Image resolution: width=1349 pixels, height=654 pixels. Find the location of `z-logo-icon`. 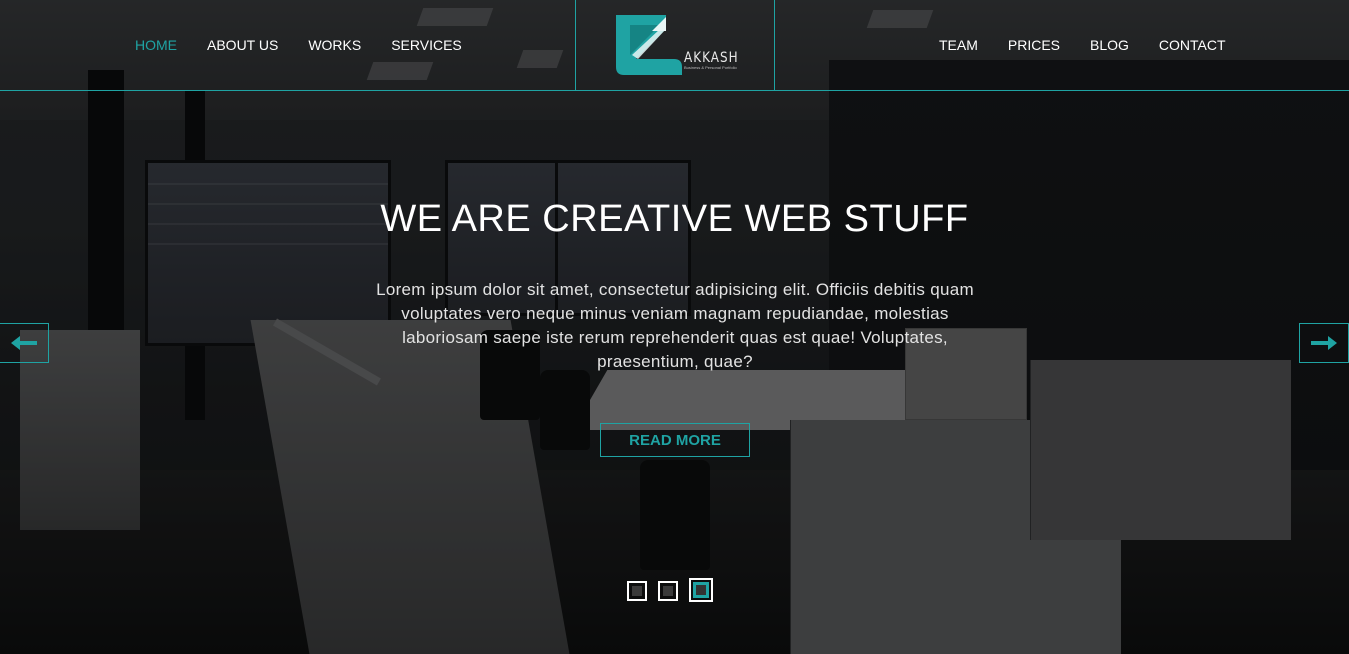

z-logo-icon is located at coordinates (649, 45).